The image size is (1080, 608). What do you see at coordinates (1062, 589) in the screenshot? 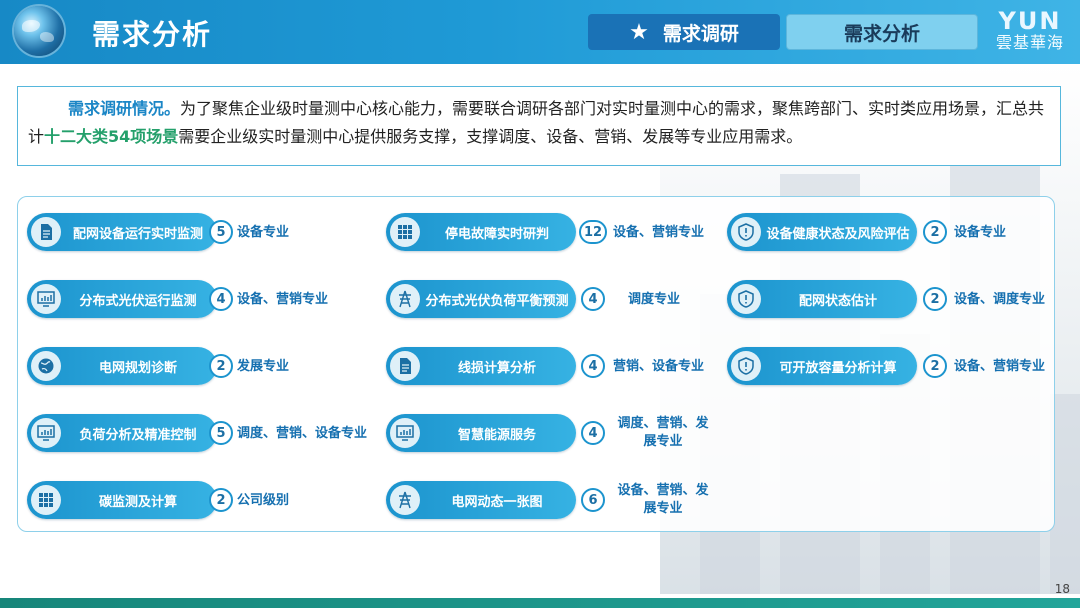
I see `page-number: 18` at bounding box center [1062, 589].